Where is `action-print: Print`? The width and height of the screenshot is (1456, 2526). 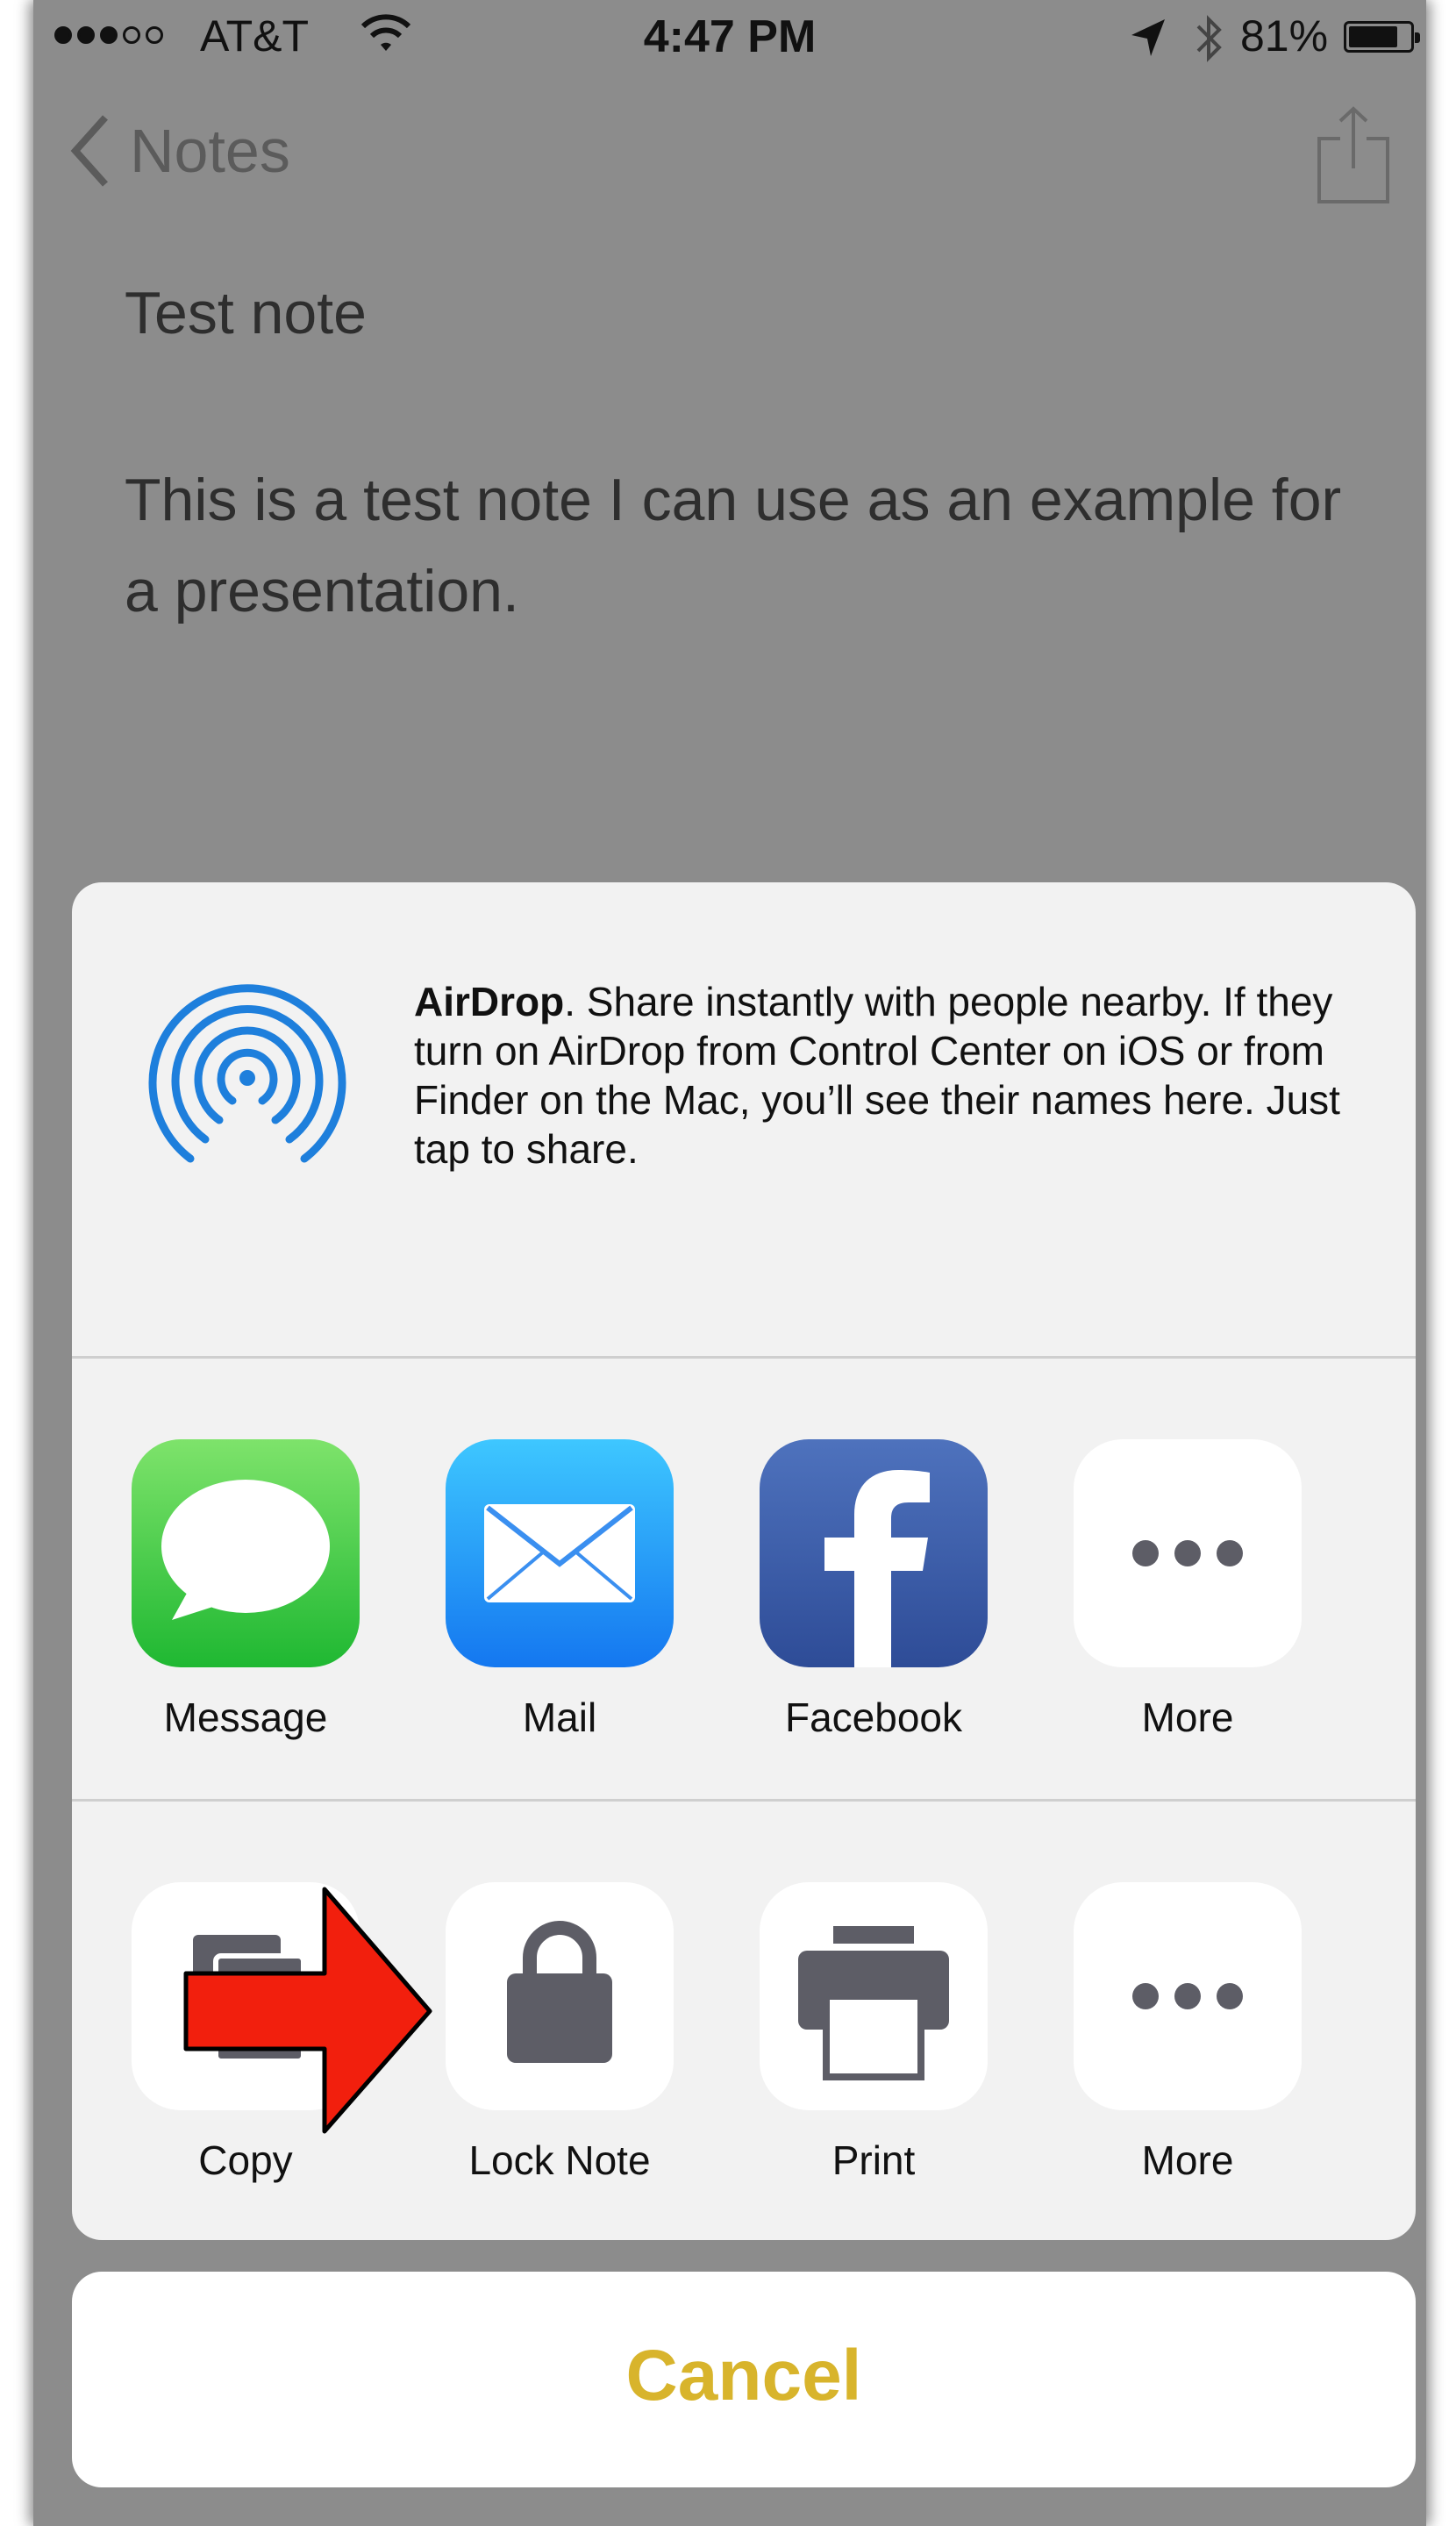
action-print: Print is located at coordinates (874, 2033).